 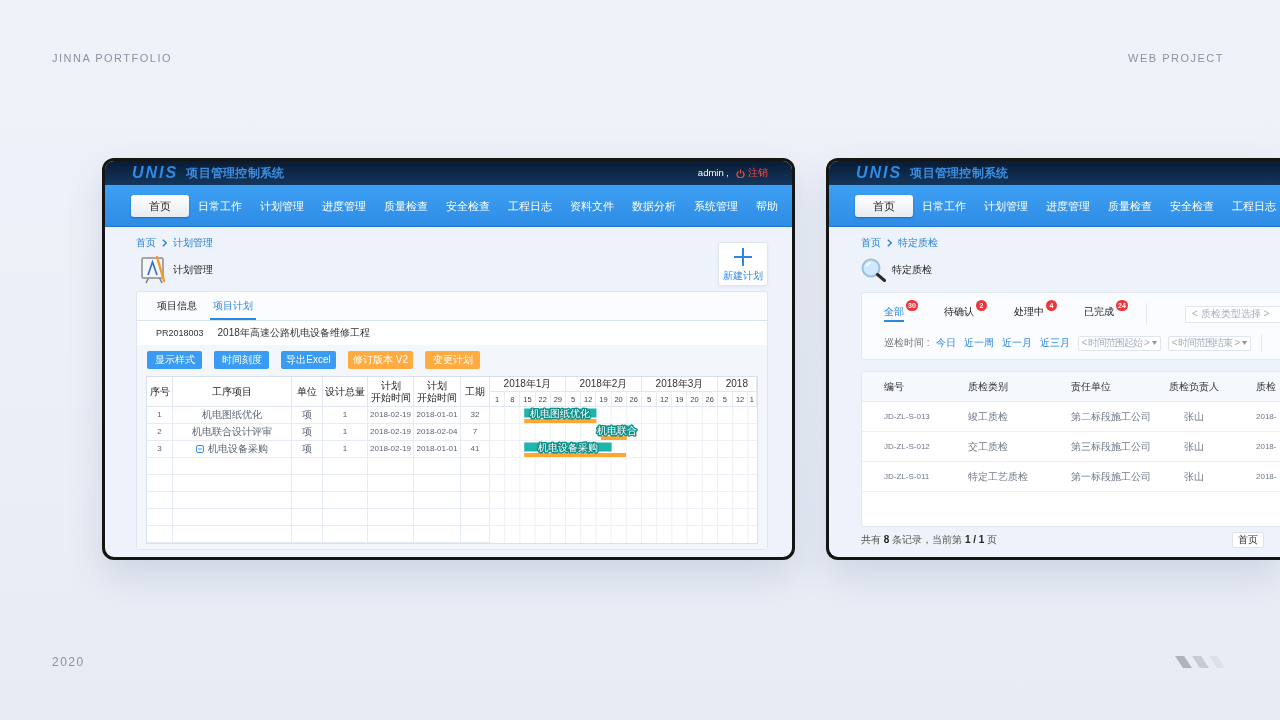 I want to click on nav-item: 系统管理, so click(x=716, y=205).